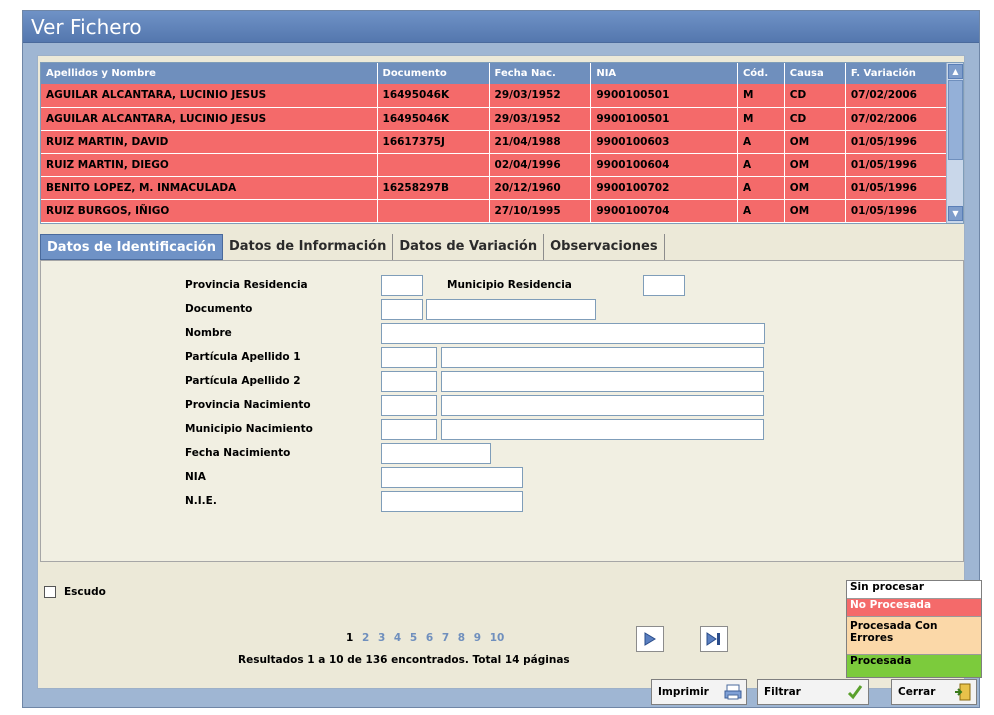  What do you see at coordinates (602, 429) in the screenshot?
I see `municipio-nacimiento-input` at bounding box center [602, 429].